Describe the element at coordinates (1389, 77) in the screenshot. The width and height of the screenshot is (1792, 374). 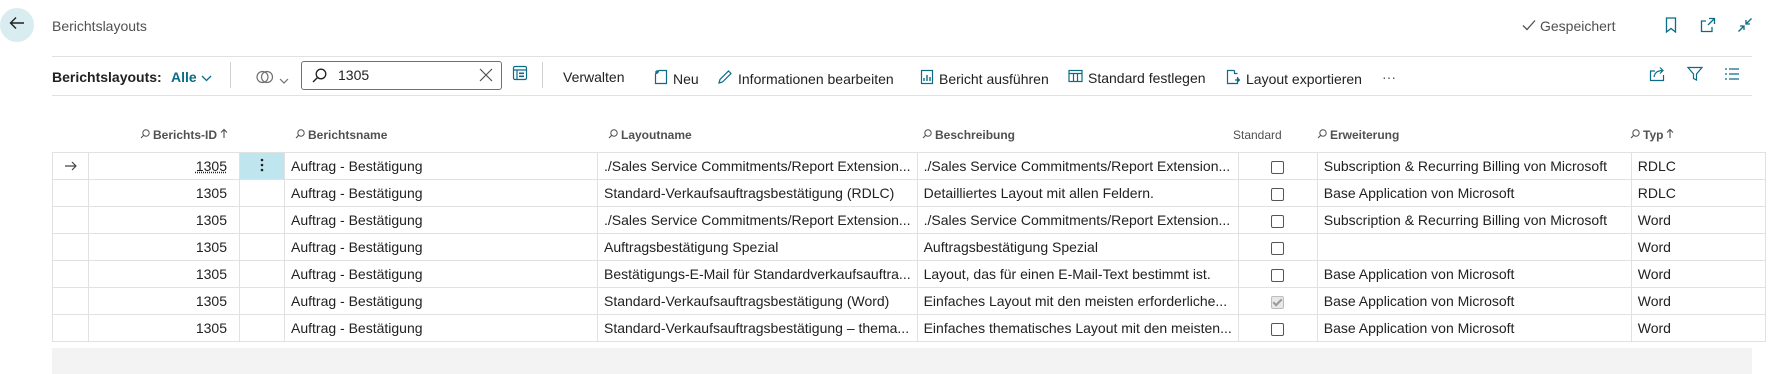
I see `more-options-button: ···` at that location.